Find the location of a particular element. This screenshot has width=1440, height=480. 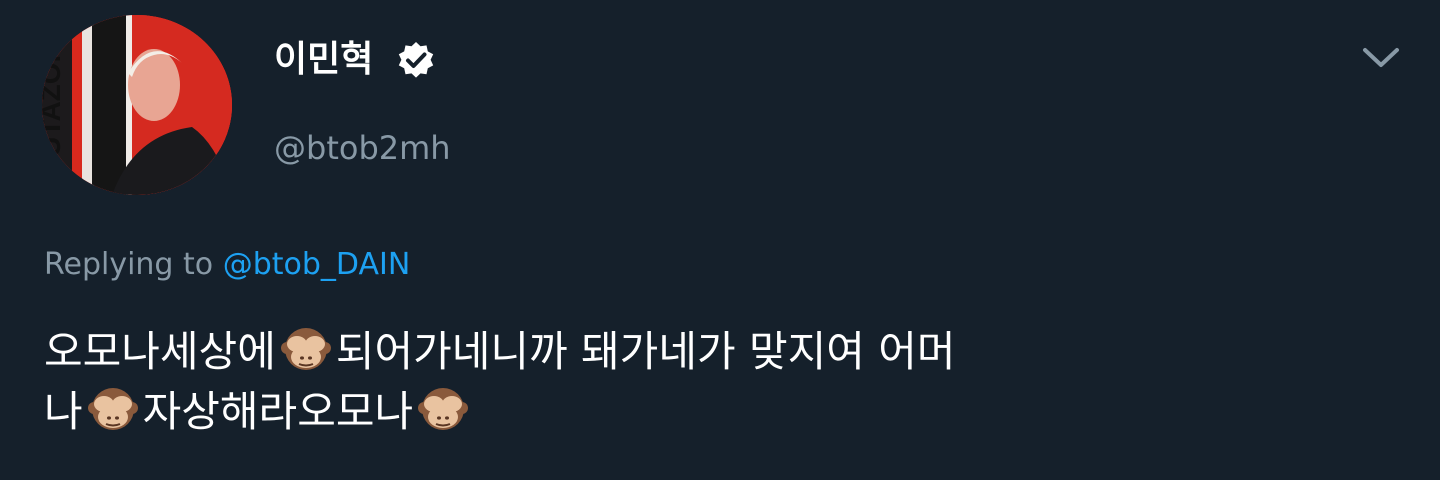

chevron-down-icon is located at coordinates (1381, 57).